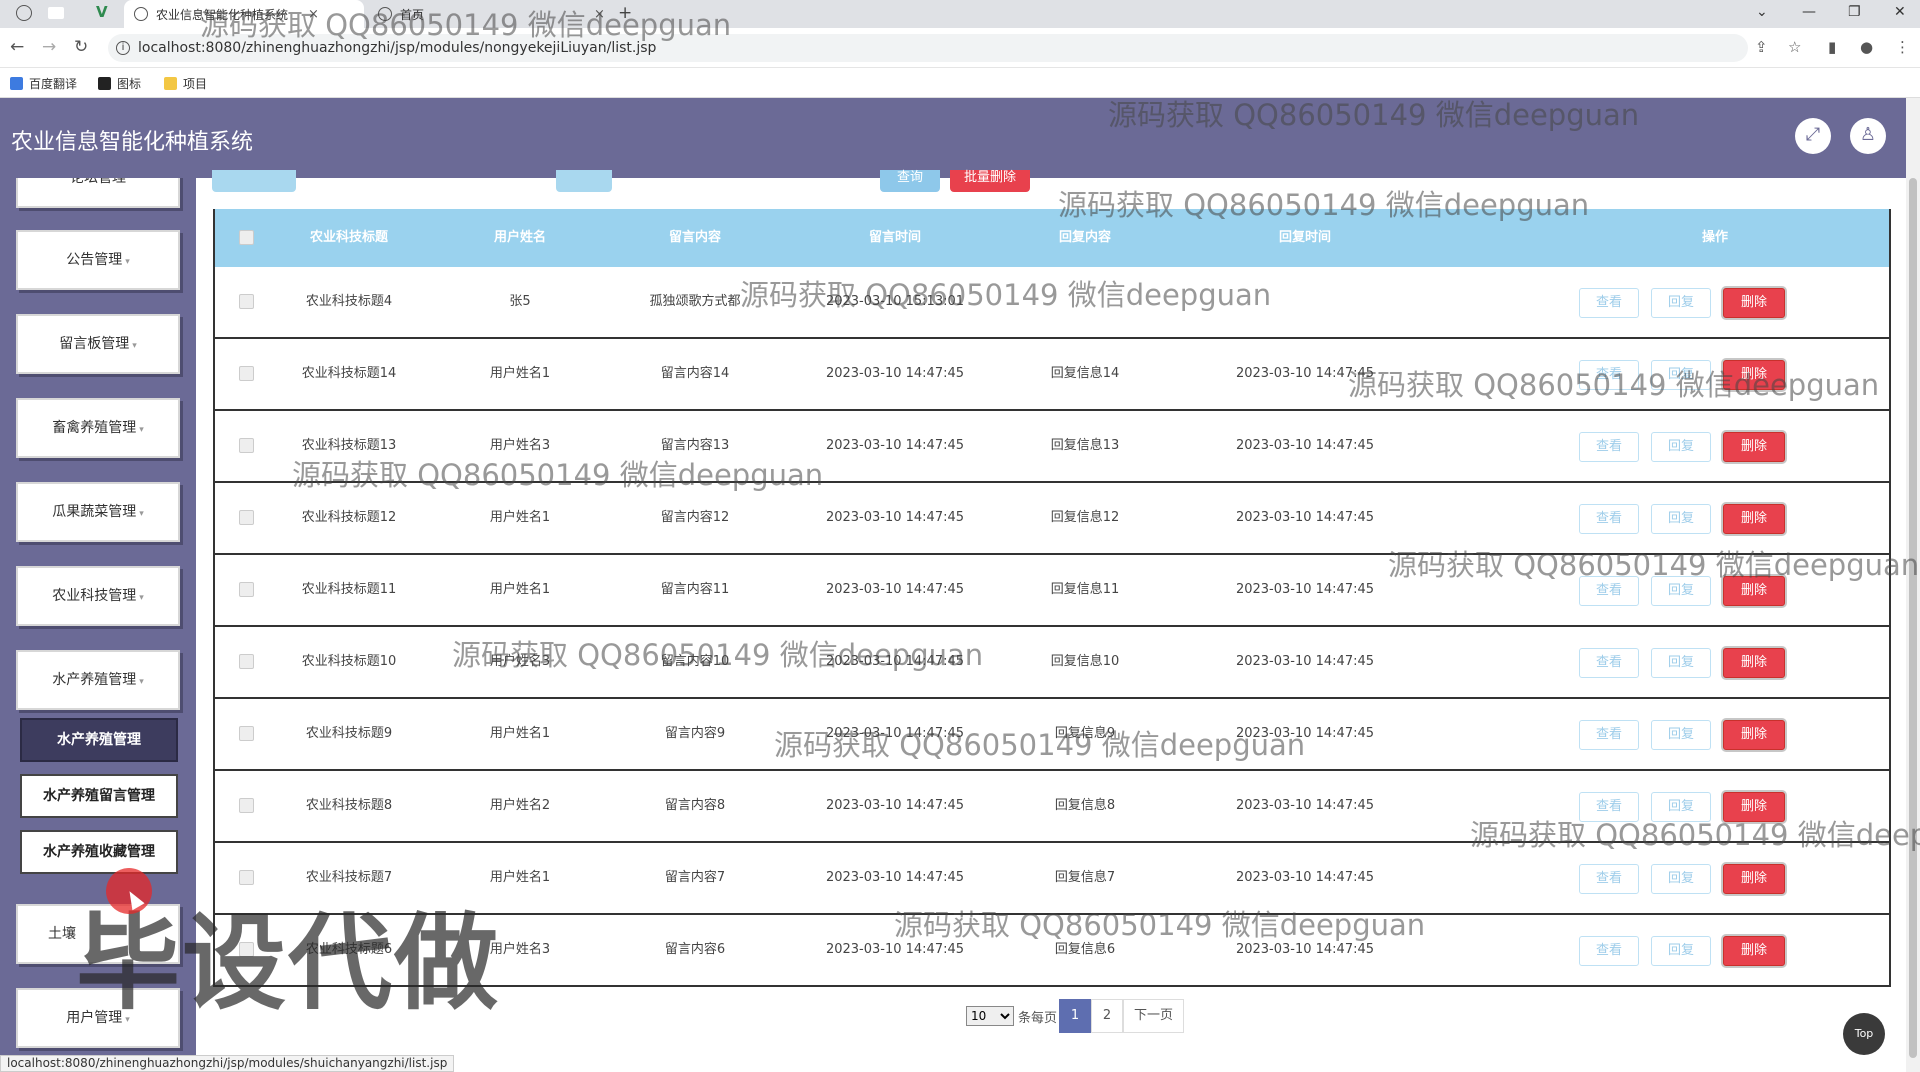 This screenshot has height=1072, width=1920. Describe the element at coordinates (895, 238) in the screenshot. I see `col-time: 留言时间` at that location.